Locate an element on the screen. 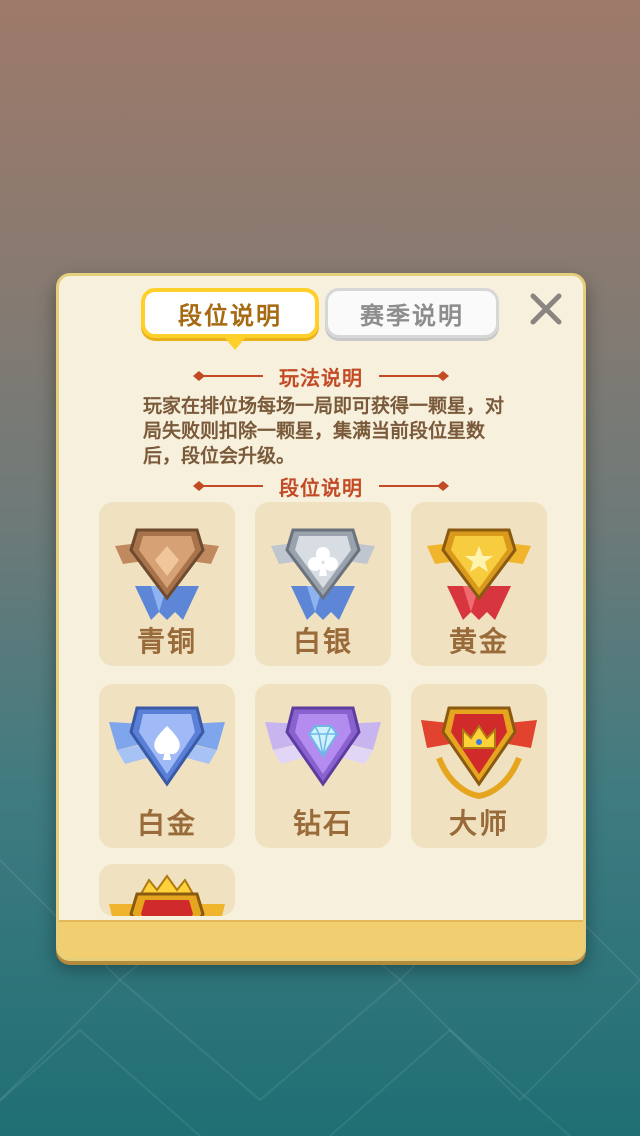  rank-tile-silver: 白银 is located at coordinates (323, 584).